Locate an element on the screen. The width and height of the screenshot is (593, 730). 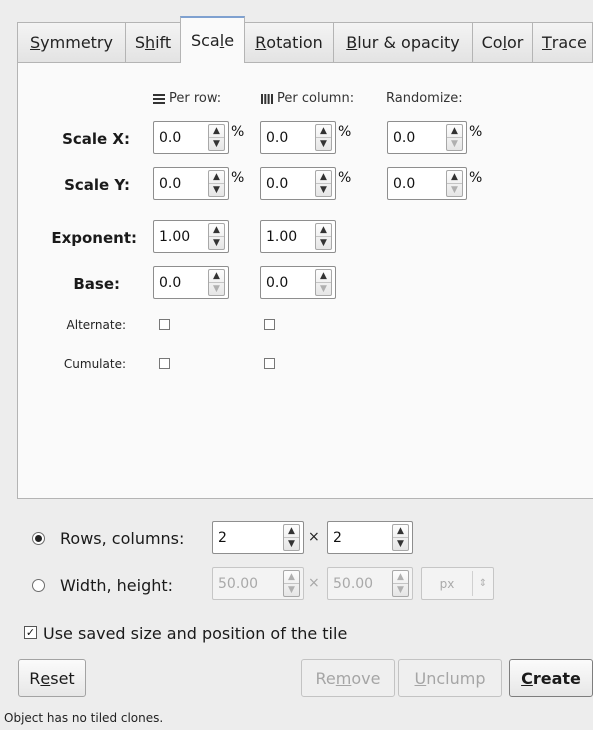
scale-x-randomize-spin: 0.0 ▲ ▼ is located at coordinates (427, 137).